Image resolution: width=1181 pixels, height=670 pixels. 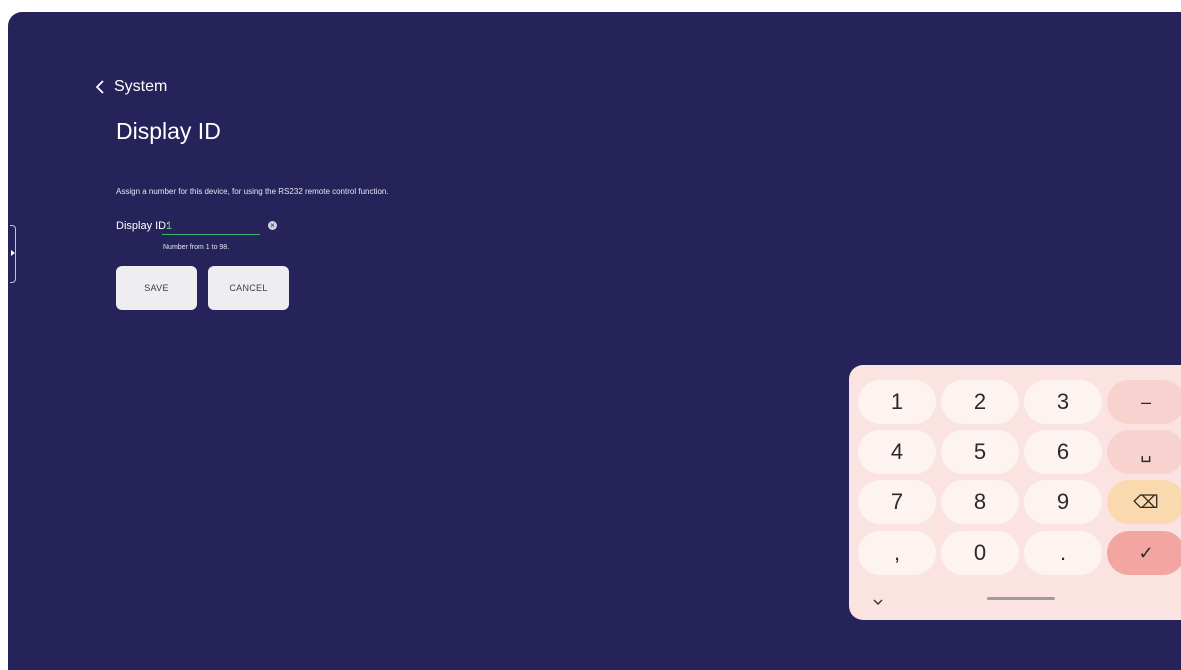 What do you see at coordinates (1144, 553) in the screenshot?
I see `key-confirm: ✓` at bounding box center [1144, 553].